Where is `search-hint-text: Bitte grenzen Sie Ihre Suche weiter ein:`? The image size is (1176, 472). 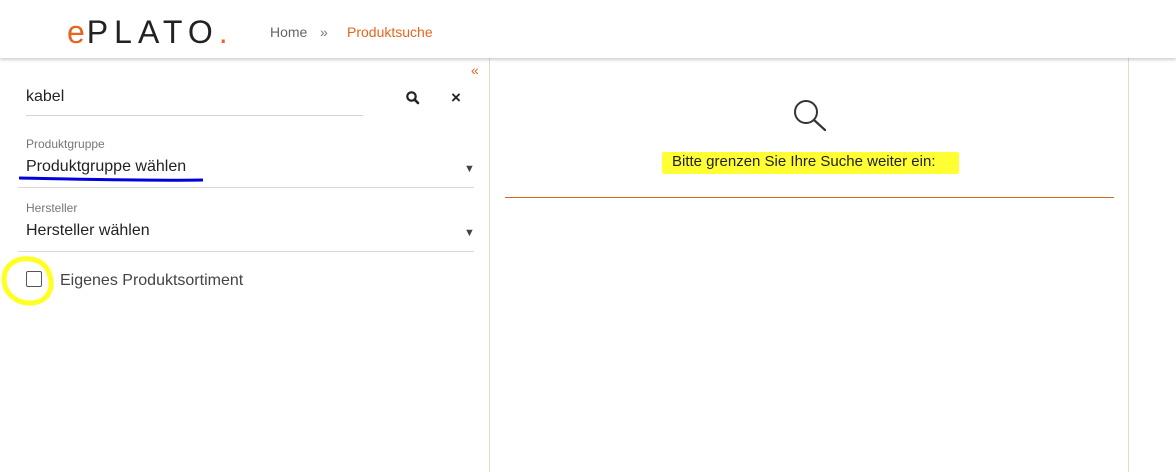
search-hint-text: Bitte grenzen Sie Ihre Suche weiter ein: is located at coordinates (804, 161).